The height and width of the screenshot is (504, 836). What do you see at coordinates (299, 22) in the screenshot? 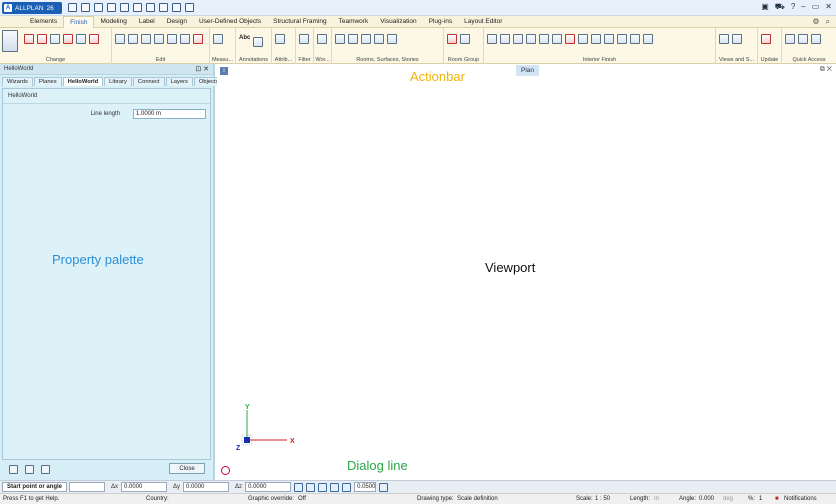
I see `tab-structural-framing: Structural Framing` at bounding box center [299, 22].